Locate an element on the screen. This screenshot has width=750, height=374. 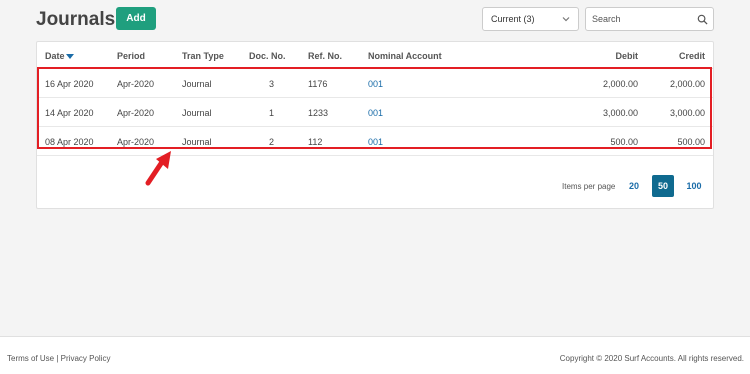
column-header-ref-no: Ref. No. is located at coordinates (325, 56).